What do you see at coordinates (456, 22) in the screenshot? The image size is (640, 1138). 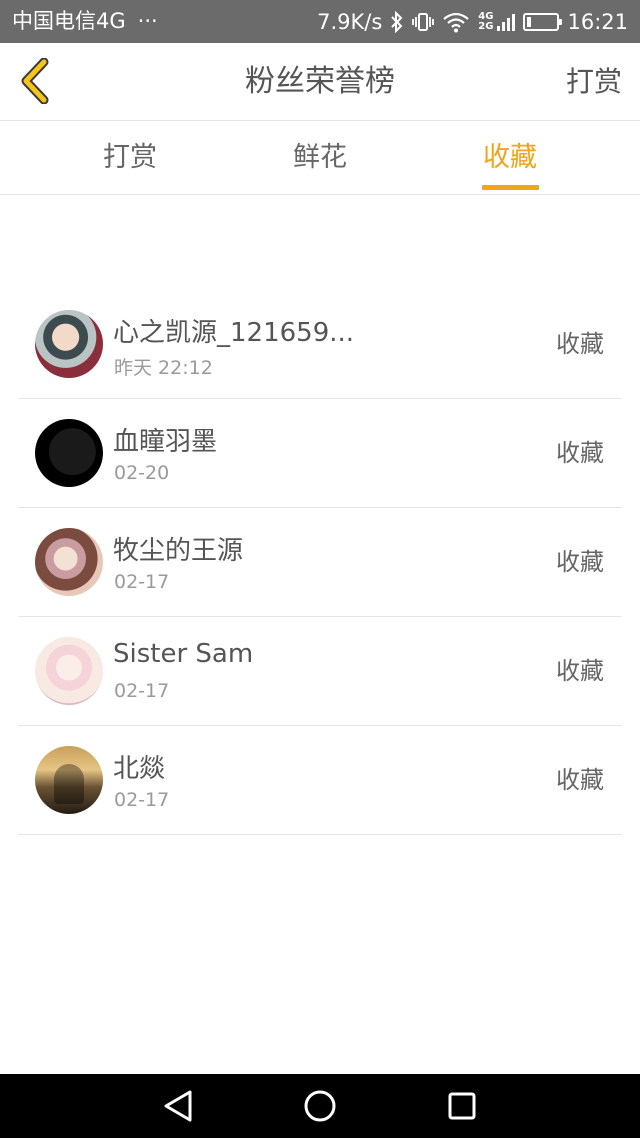 I see `wifi-icon` at bounding box center [456, 22].